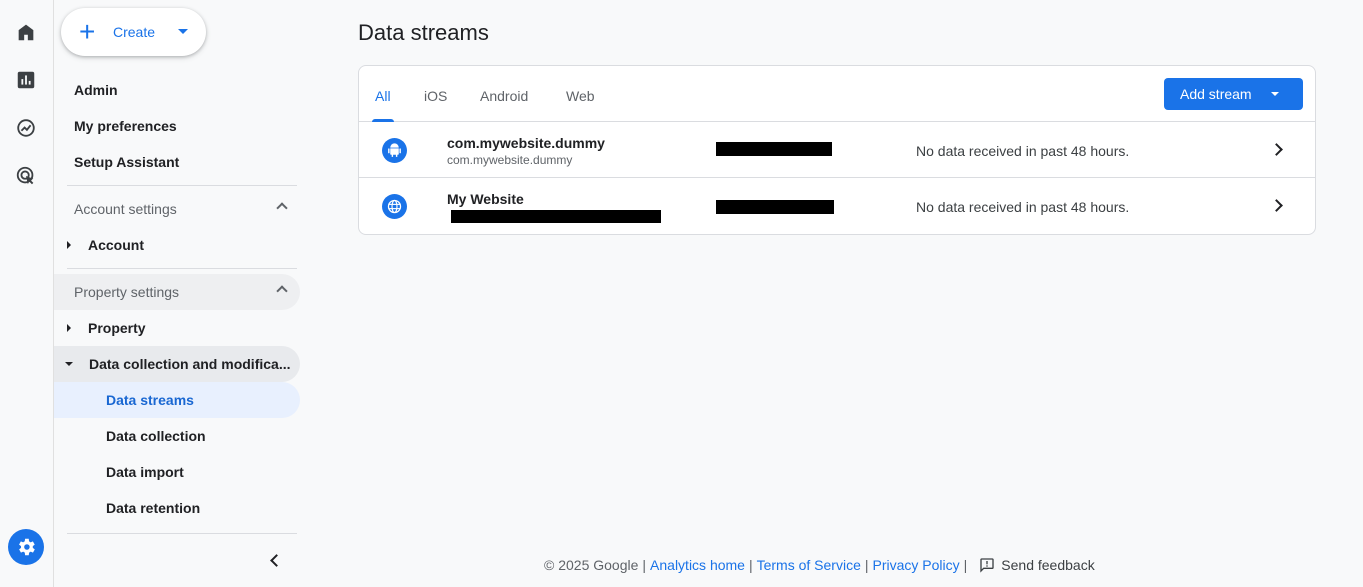 This screenshot has height=587, width=1363. What do you see at coordinates (177, 436) in the screenshot?
I see `nav-item-data-collection: Data collection` at bounding box center [177, 436].